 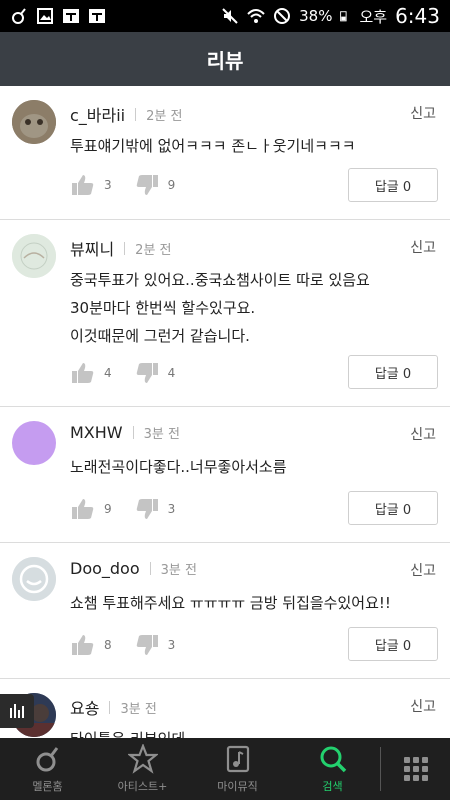 What do you see at coordinates (92, 248) in the screenshot?
I see `username: 뷰찌니` at bounding box center [92, 248].